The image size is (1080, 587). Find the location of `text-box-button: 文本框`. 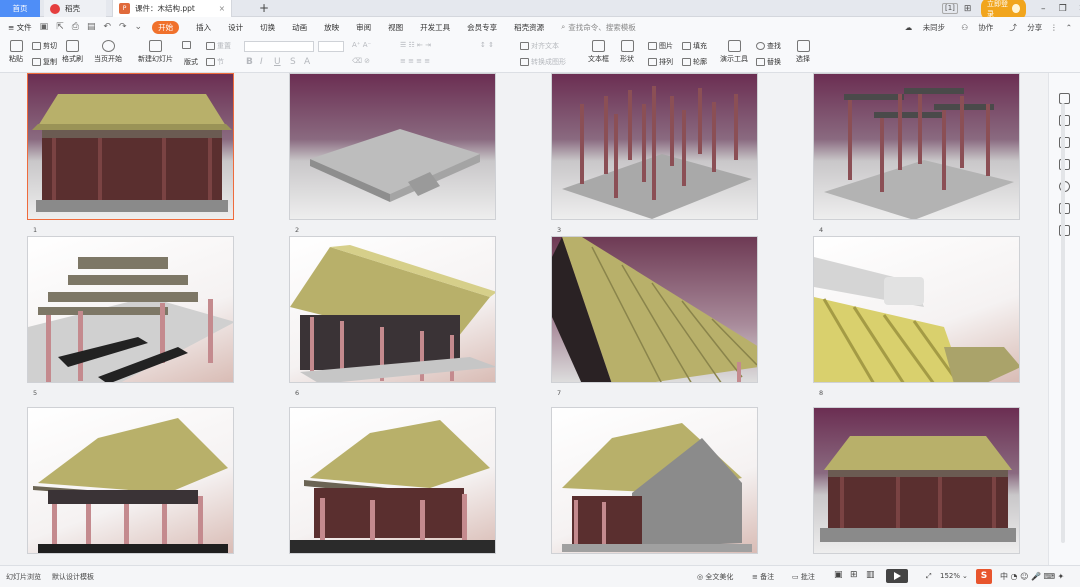

text-box-button: 文本框 is located at coordinates (598, 52).